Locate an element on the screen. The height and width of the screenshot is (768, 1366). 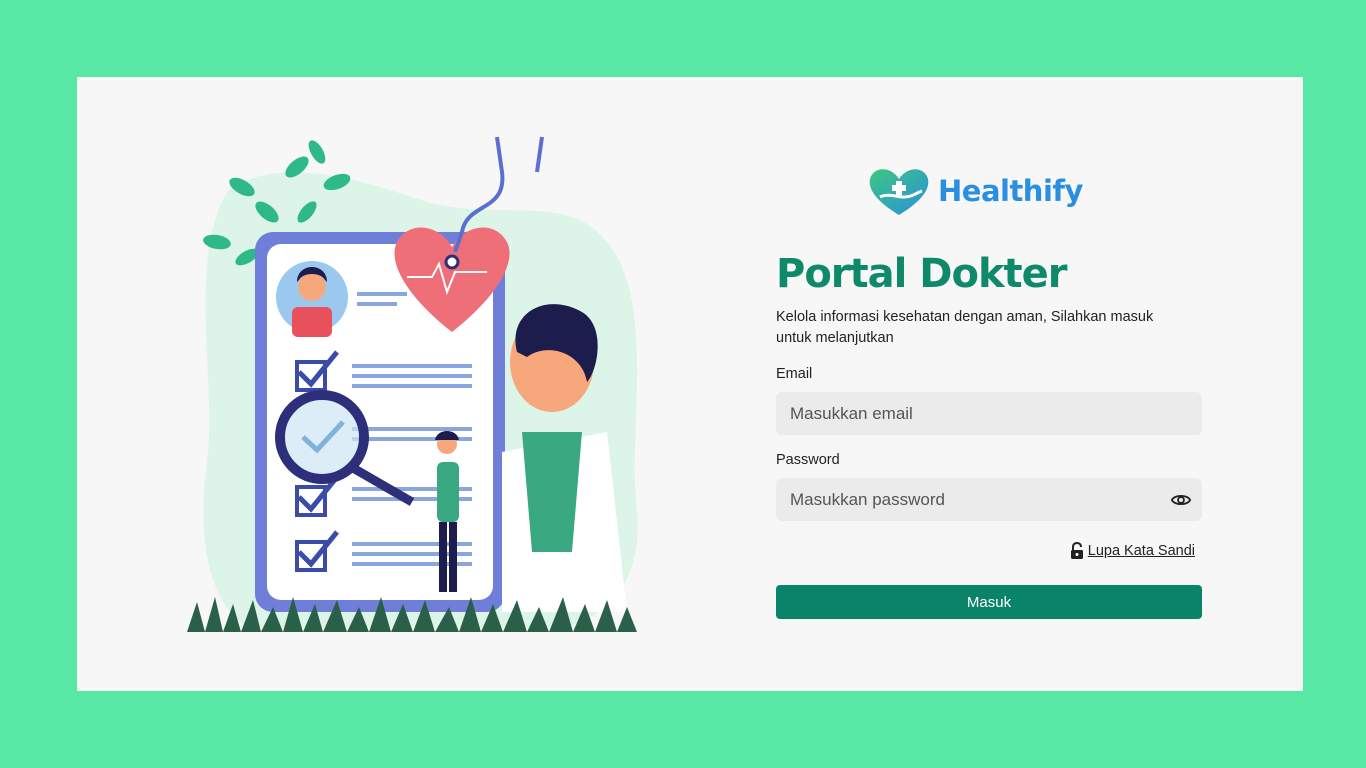
password-field-wrapper is located at coordinates (989, 499).